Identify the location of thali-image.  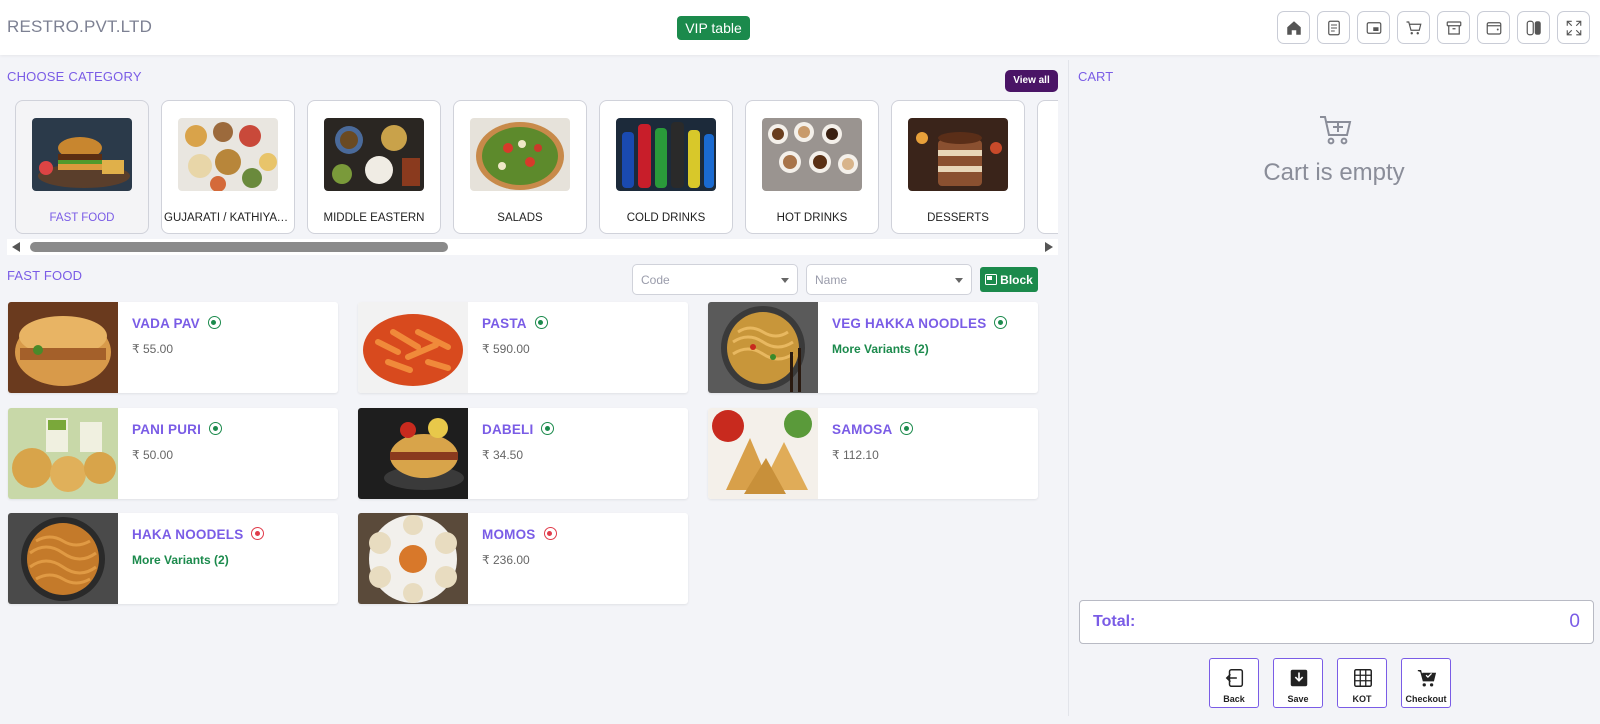
(228, 154).